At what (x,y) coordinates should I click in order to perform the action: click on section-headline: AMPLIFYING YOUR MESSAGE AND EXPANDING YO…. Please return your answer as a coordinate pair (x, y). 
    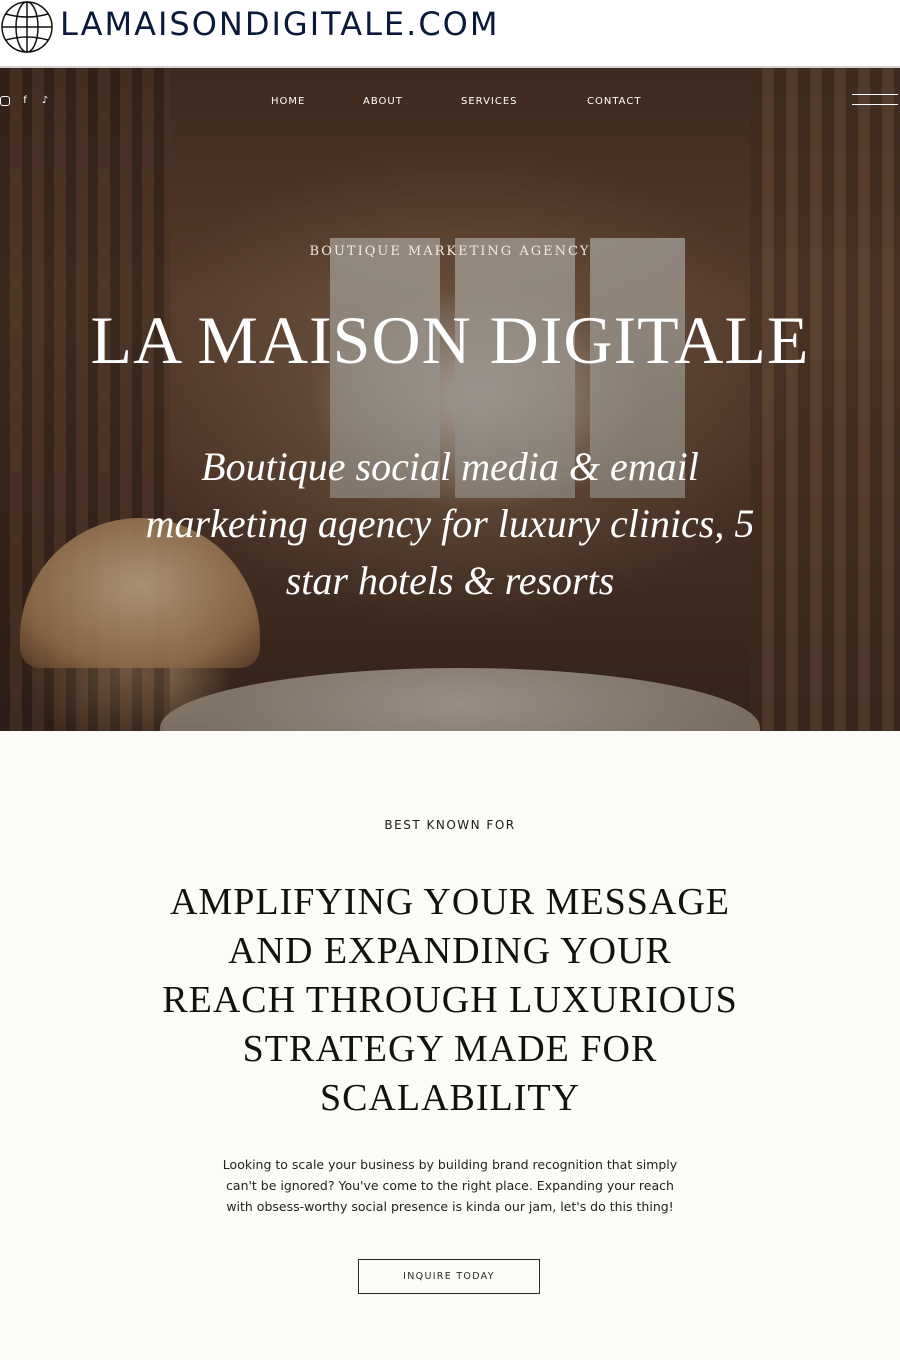
    Looking at the image, I should click on (450, 1000).